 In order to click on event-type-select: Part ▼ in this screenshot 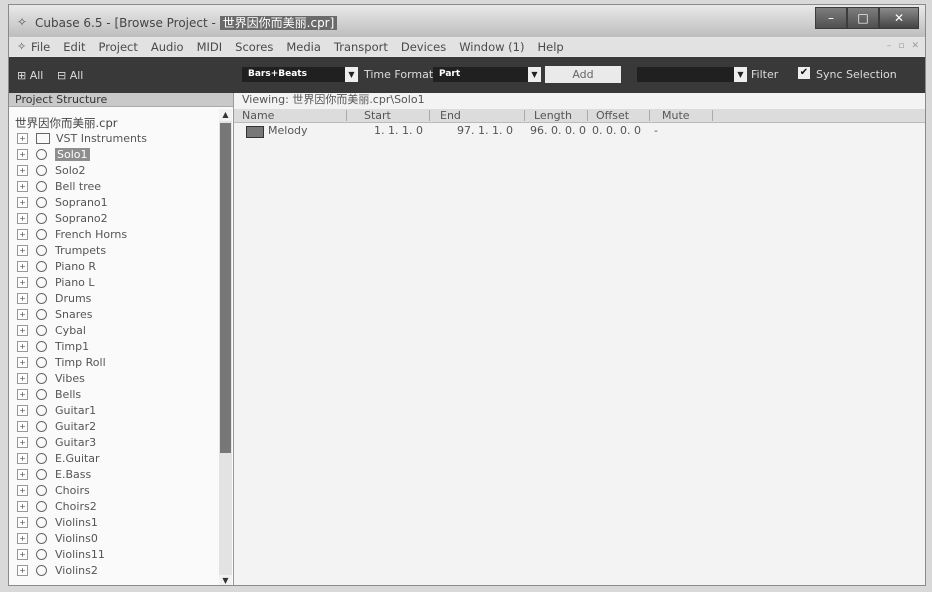, I will do `click(487, 74)`.